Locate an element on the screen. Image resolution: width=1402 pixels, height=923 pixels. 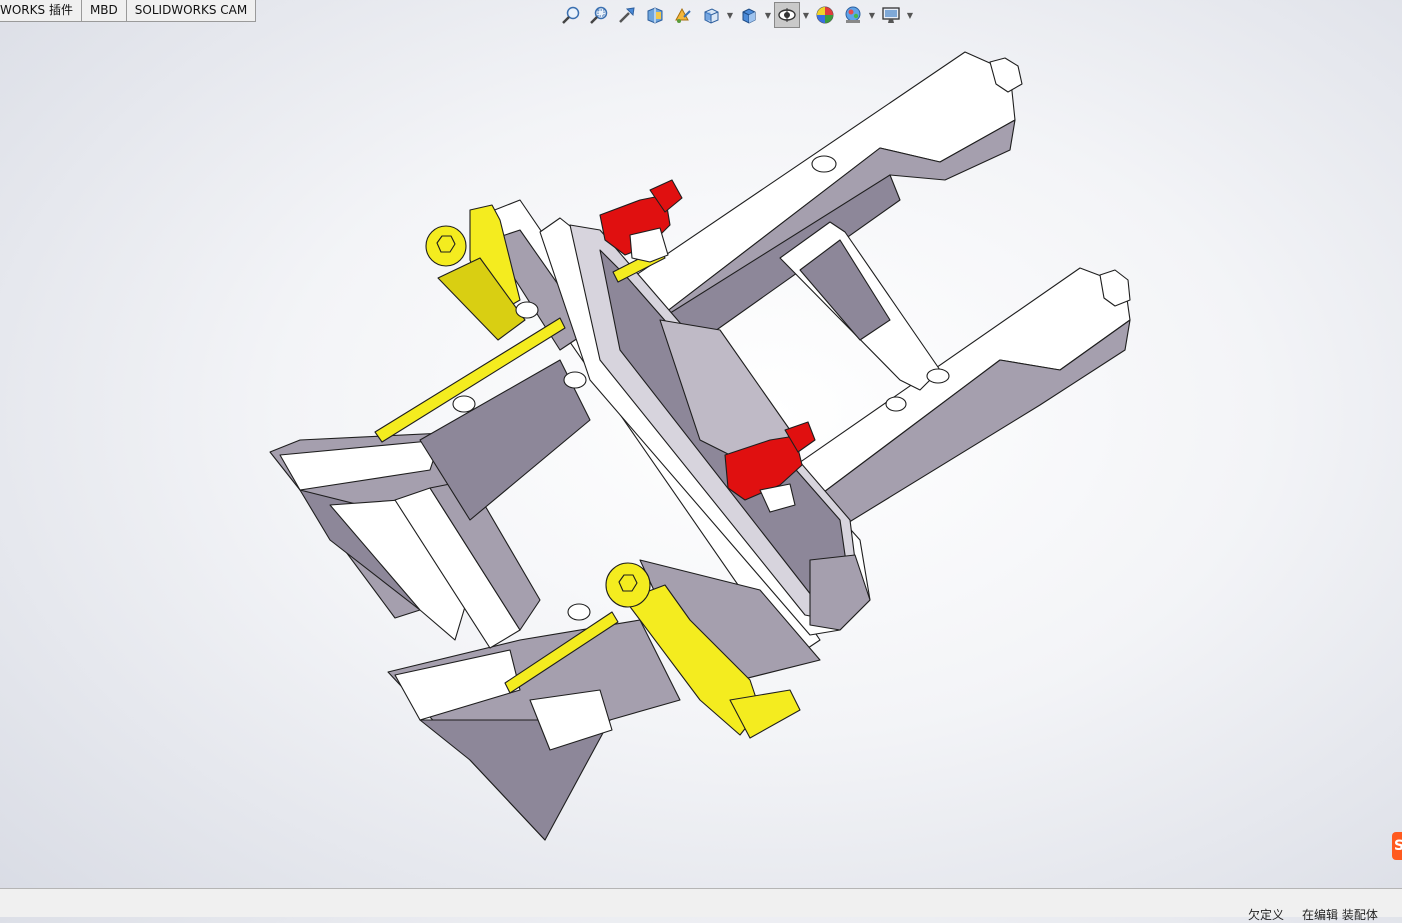
display-style-dropdown-icon: ▼ is located at coordinates (768, 15).